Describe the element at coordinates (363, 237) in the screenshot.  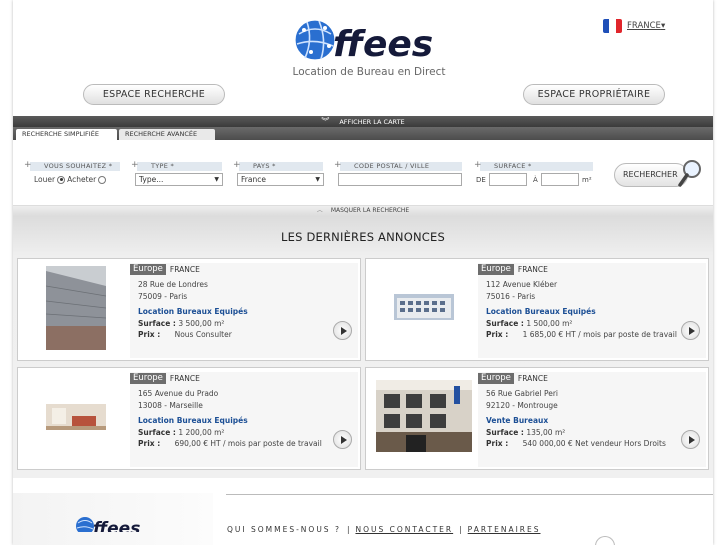
I see `section-title: LES DERNIÈRES ANNONCES` at that location.